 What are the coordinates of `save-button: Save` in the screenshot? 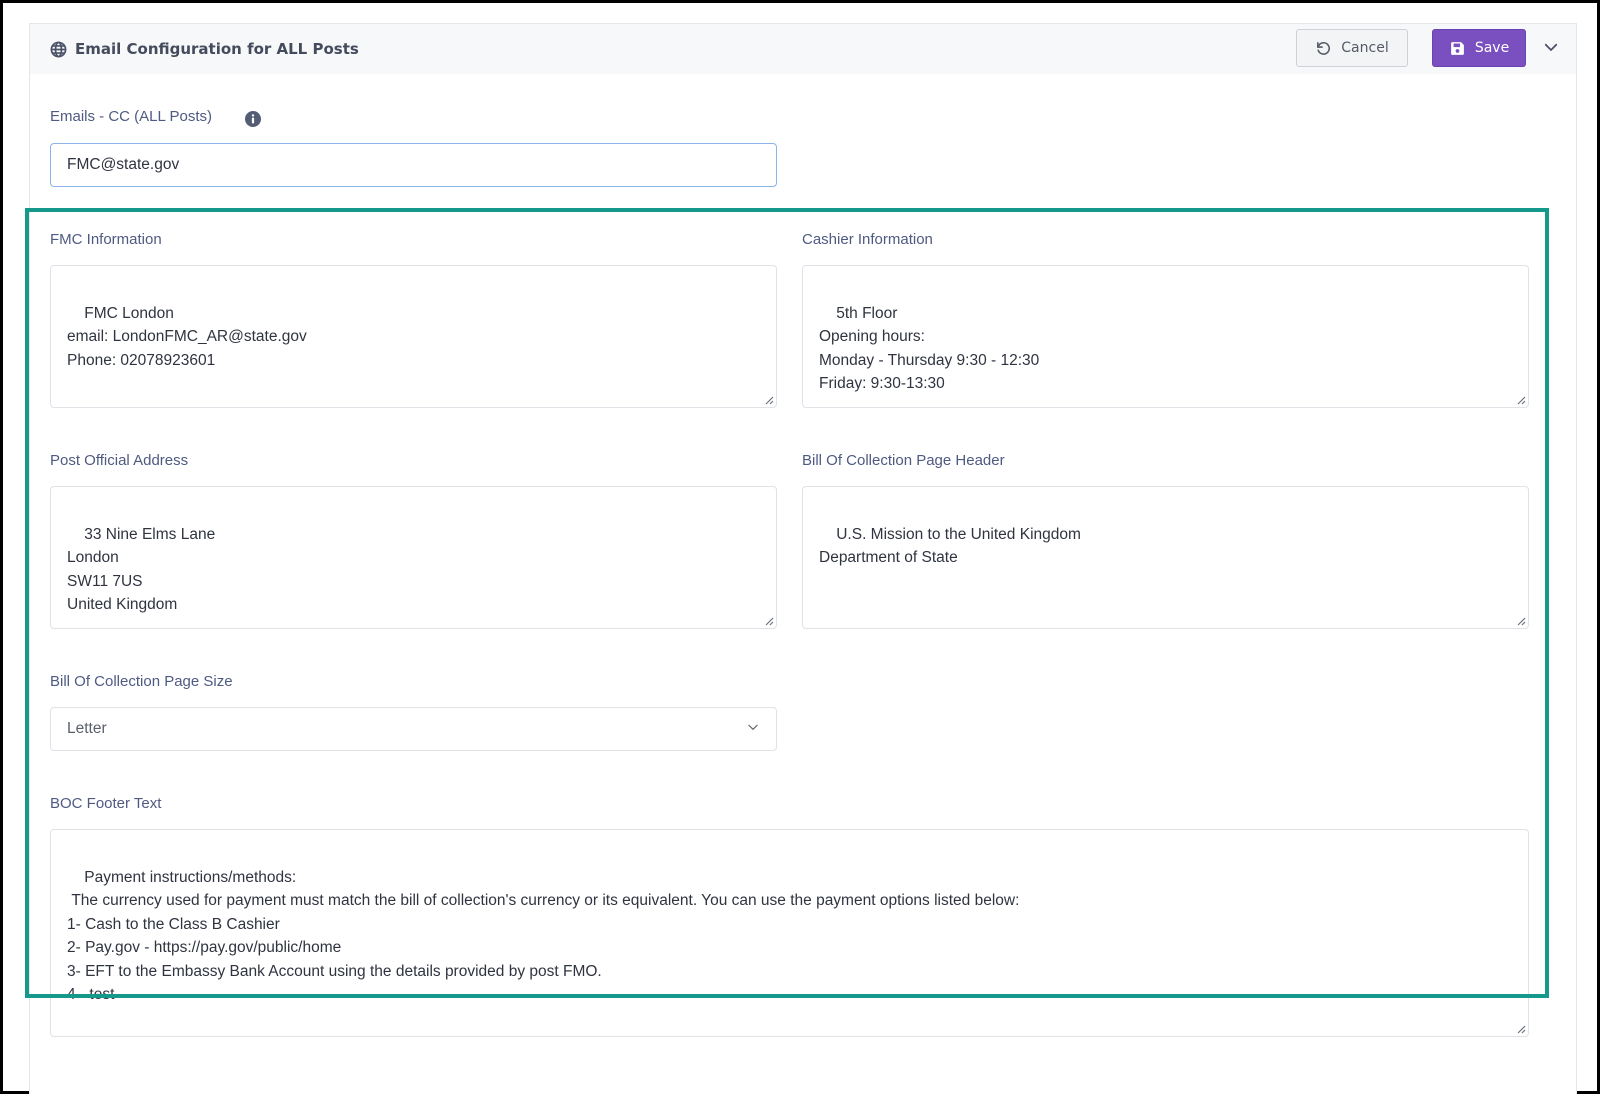 It's located at (1479, 48).